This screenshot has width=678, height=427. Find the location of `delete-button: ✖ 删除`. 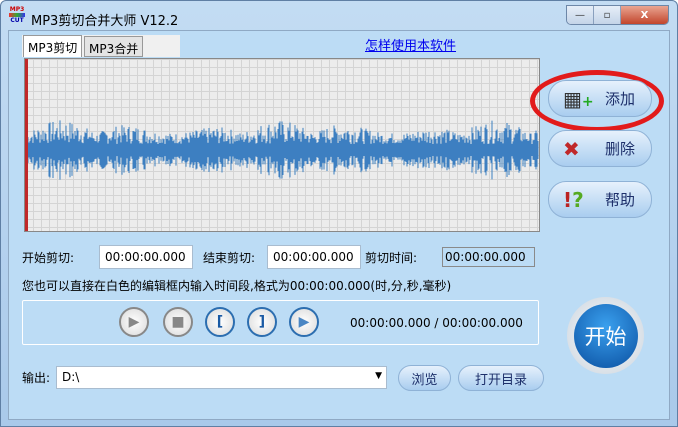

delete-button: ✖ 删除 is located at coordinates (600, 148).